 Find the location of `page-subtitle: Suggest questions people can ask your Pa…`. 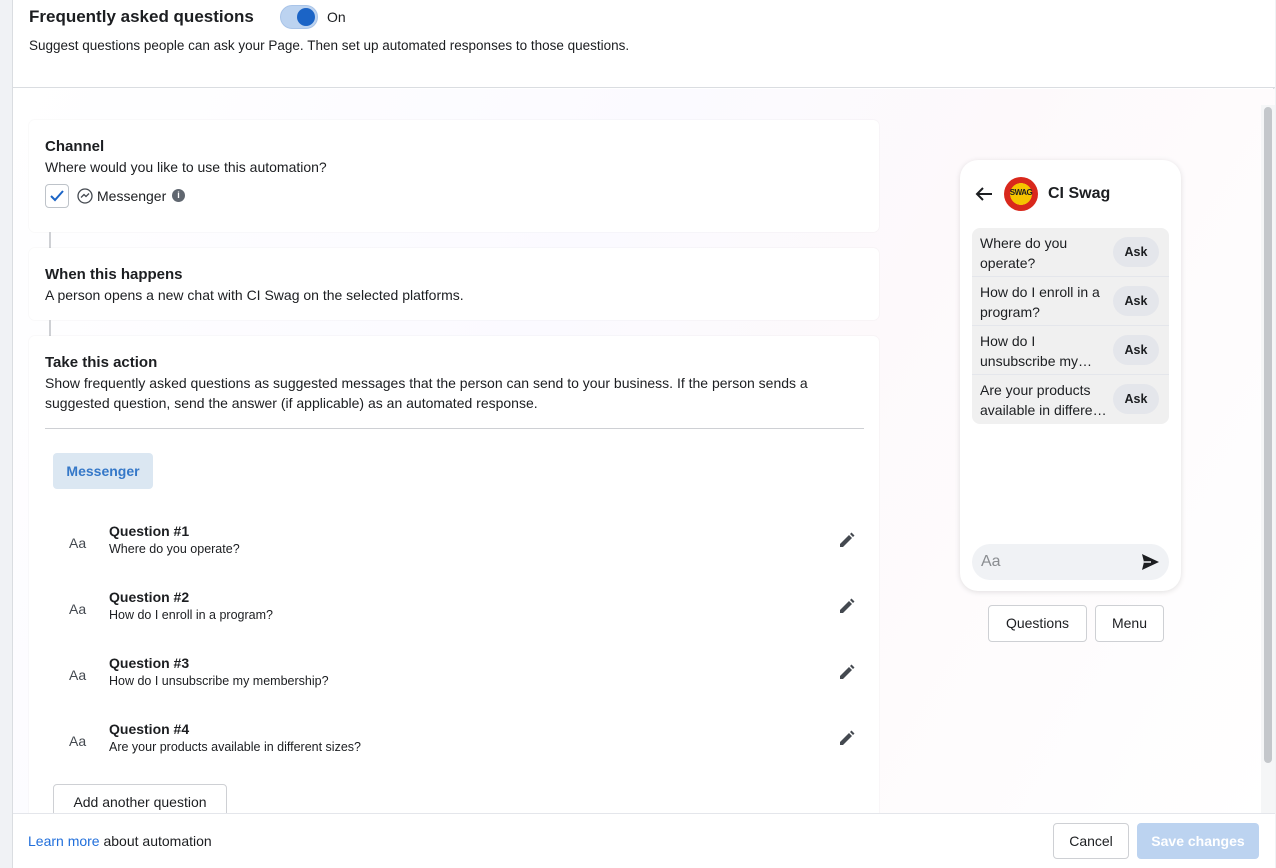

page-subtitle: Suggest questions people can ask your Pa… is located at coordinates (329, 45).